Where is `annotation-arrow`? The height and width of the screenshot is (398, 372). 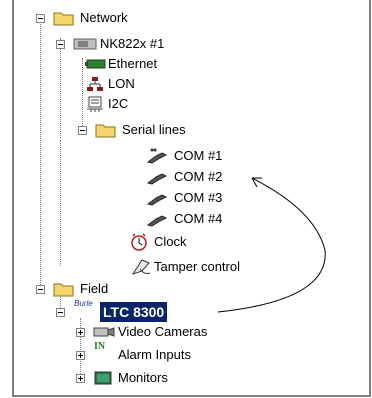 annotation-arrow is located at coordinates (271, 245).